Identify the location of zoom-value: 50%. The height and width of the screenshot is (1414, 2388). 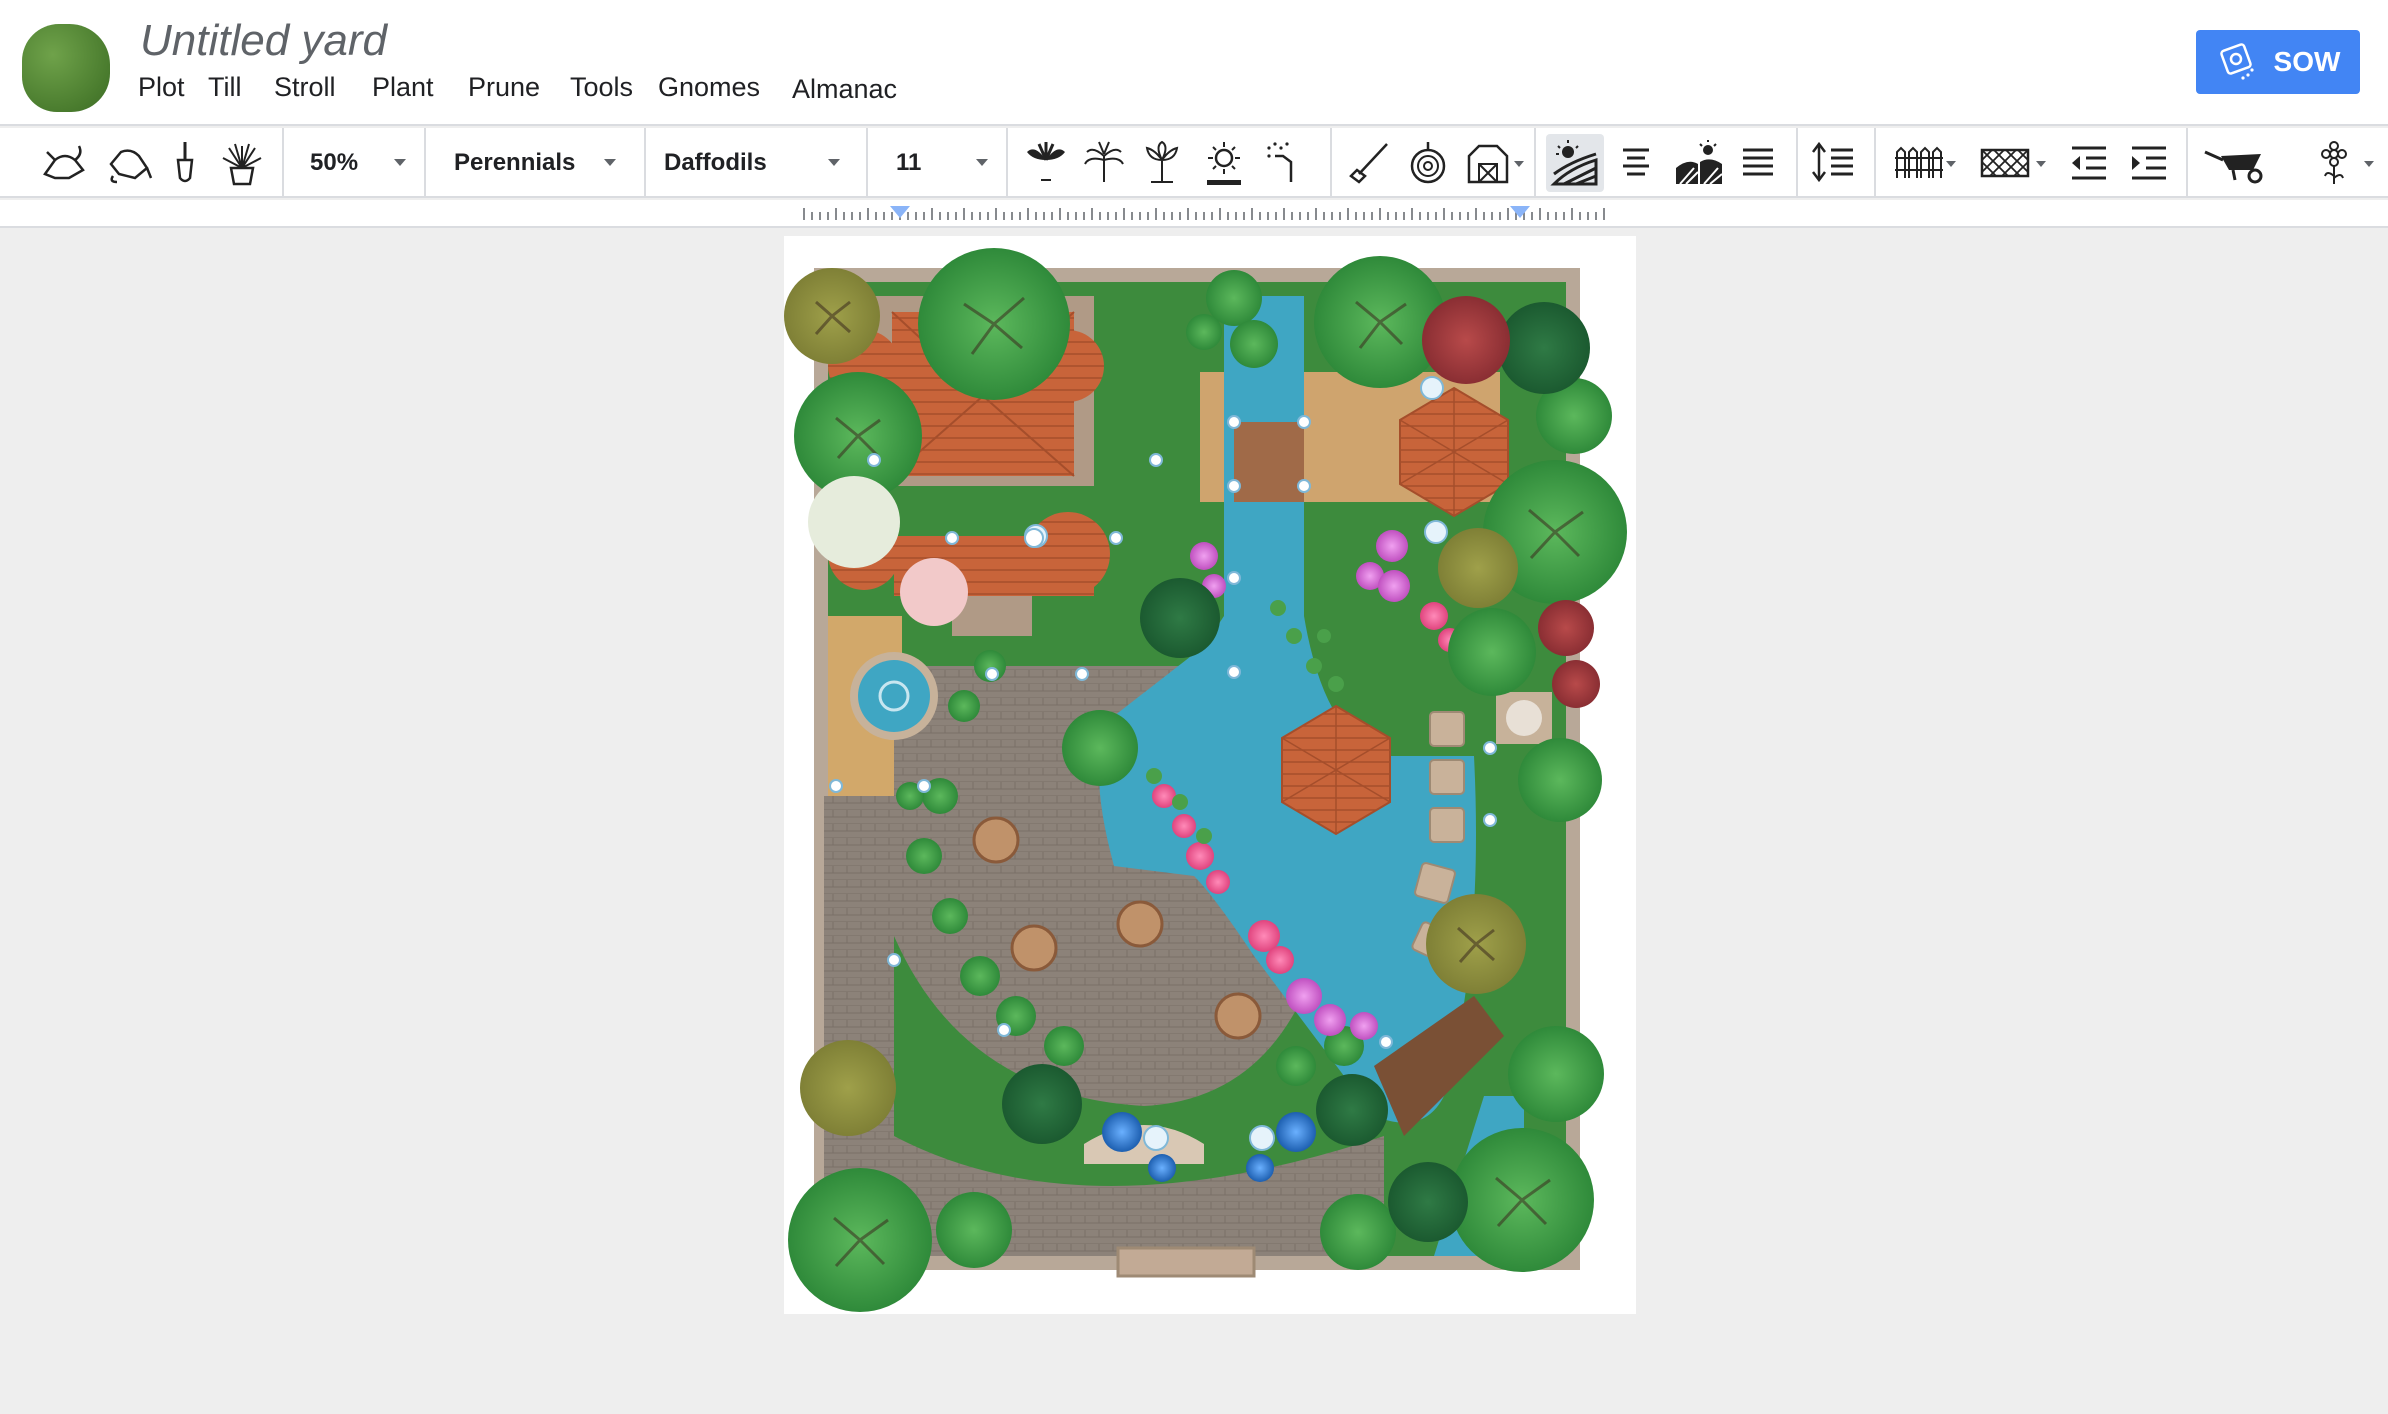
(334, 162).